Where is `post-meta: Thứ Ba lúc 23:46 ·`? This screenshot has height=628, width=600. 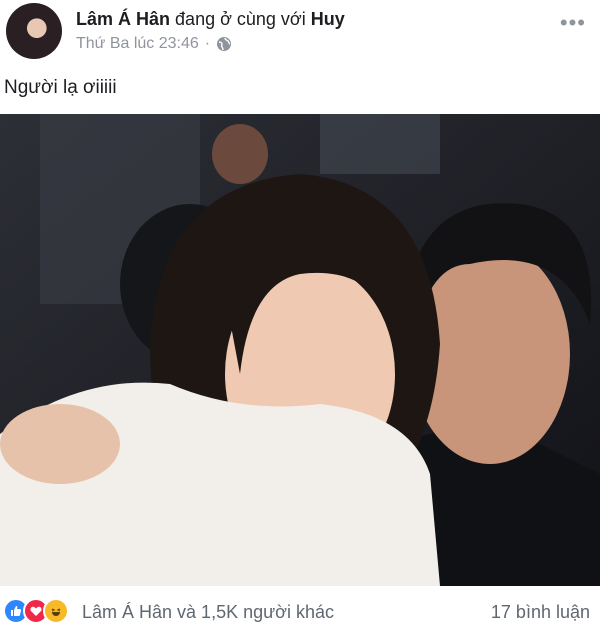
post-meta: Thứ Ba lúc 23:46 · is located at coordinates (154, 44).